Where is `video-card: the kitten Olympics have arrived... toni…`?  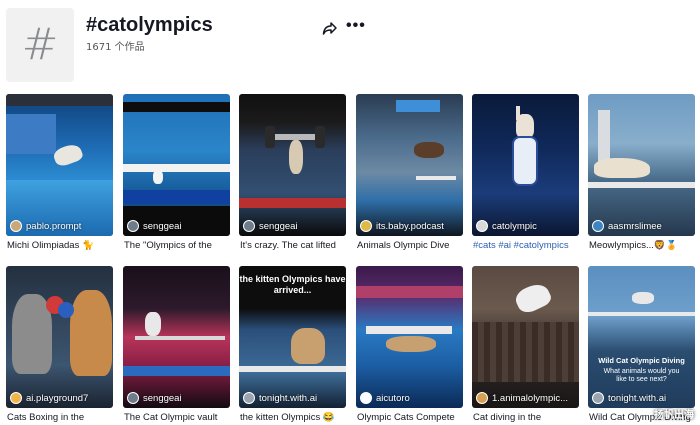
video-card: the kitten Olympics have arrived... toni… is located at coordinates (292, 345).